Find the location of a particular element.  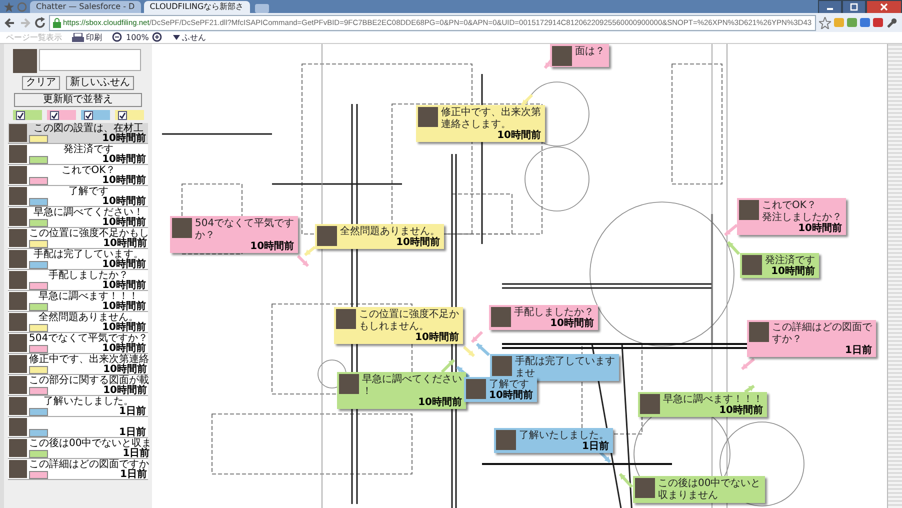

sticky-note: 発注済です 10時間前 is located at coordinates (779, 265).